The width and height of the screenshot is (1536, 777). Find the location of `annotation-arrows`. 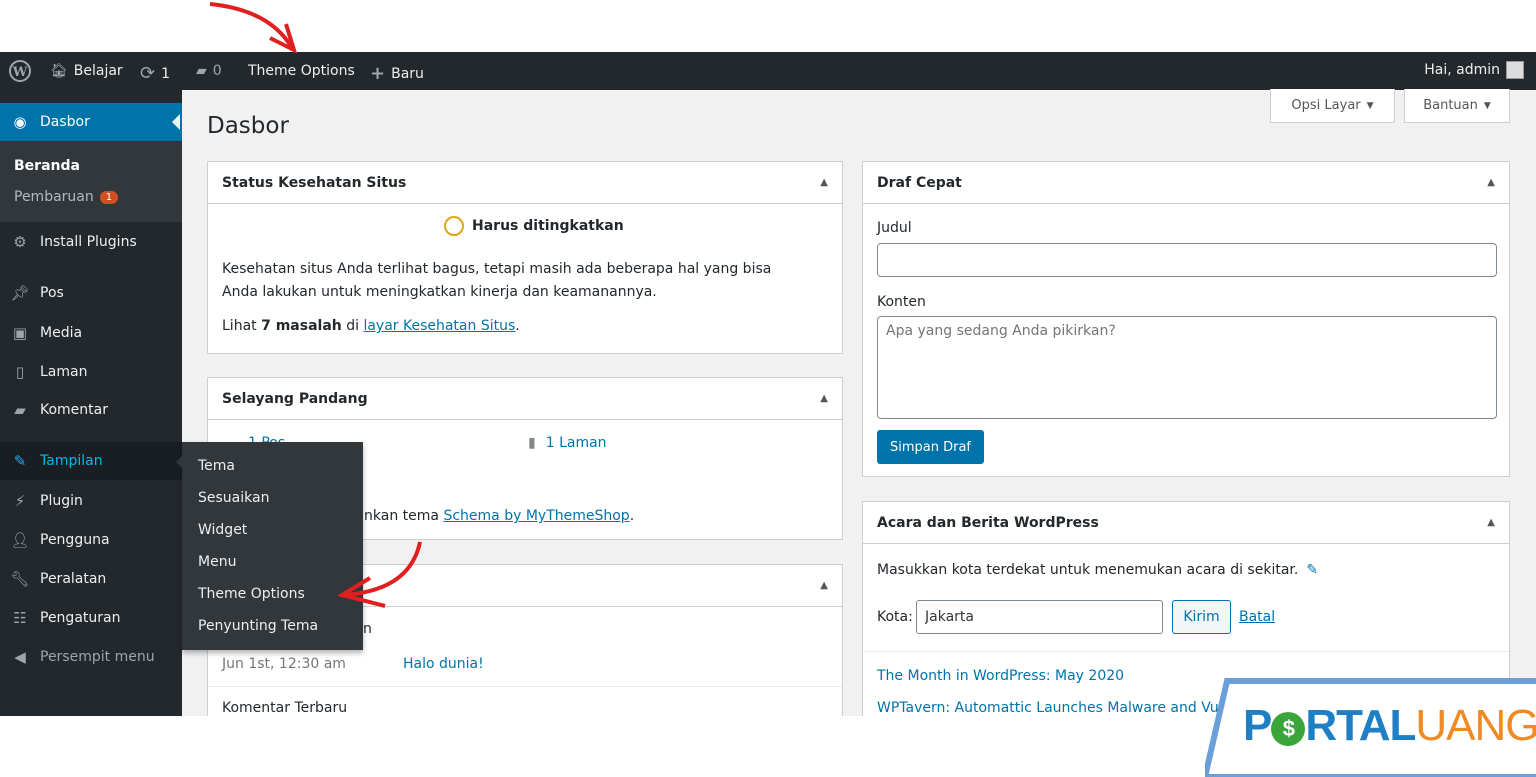

annotation-arrows is located at coordinates (315, 305).